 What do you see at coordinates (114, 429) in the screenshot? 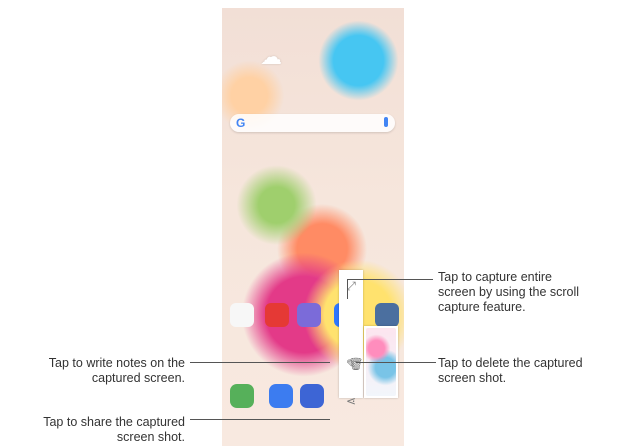
I see `share-capture-callout: Tap to share the captured screen shot.` at bounding box center [114, 429].